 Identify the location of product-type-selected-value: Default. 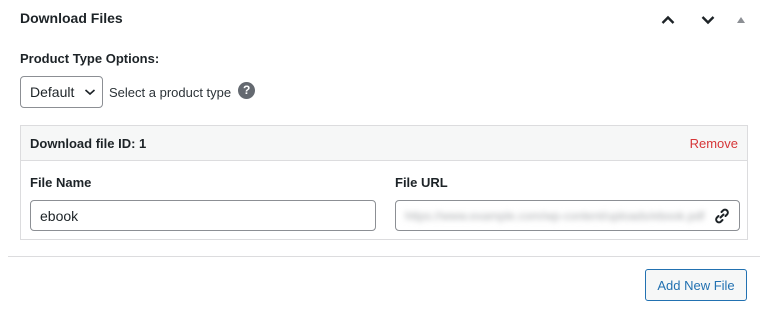
(52, 92).